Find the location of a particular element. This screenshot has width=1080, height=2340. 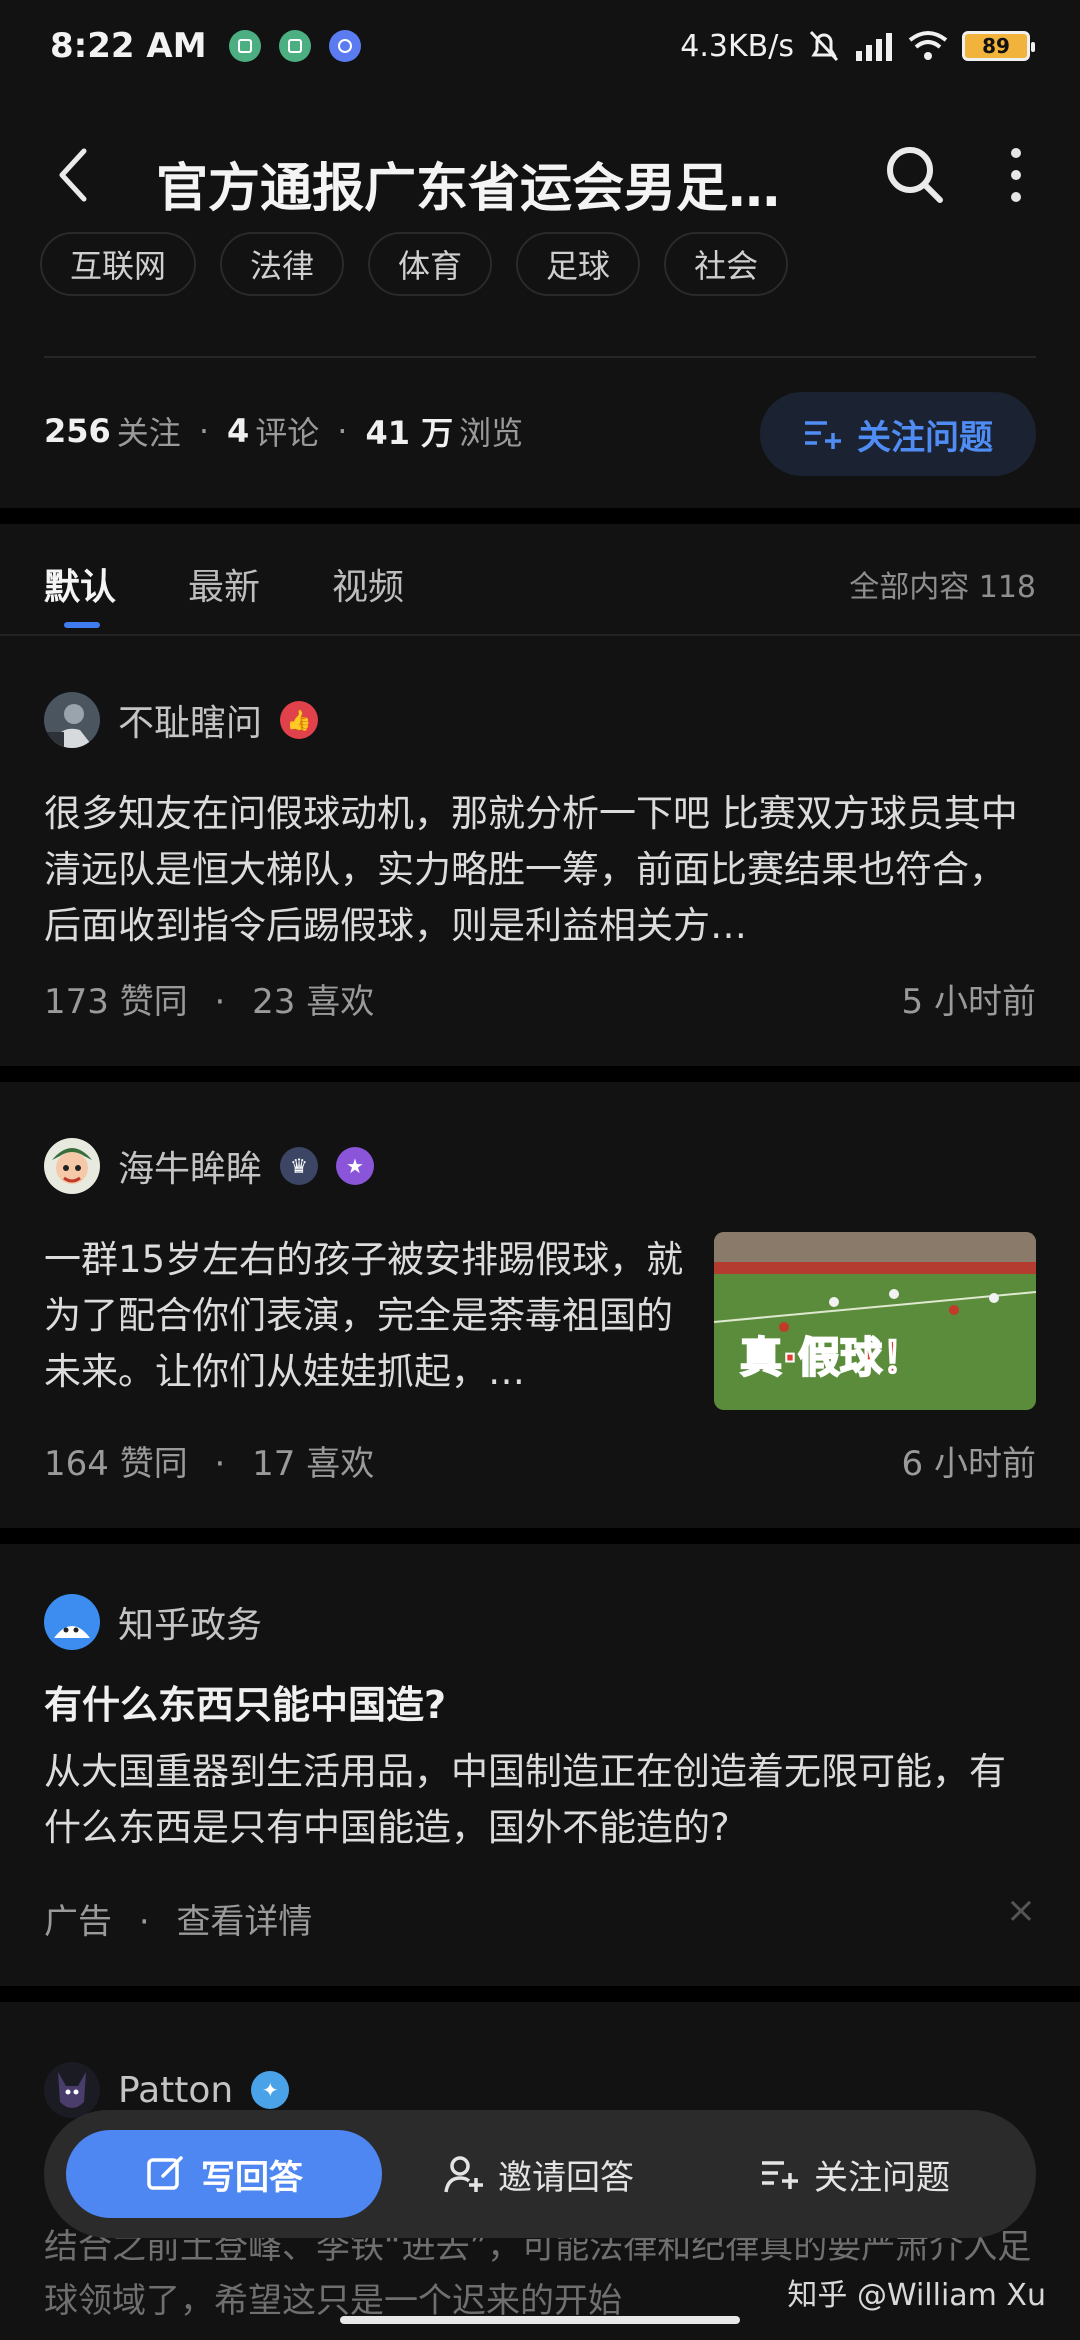

tag-chip: 足球 is located at coordinates (578, 264).